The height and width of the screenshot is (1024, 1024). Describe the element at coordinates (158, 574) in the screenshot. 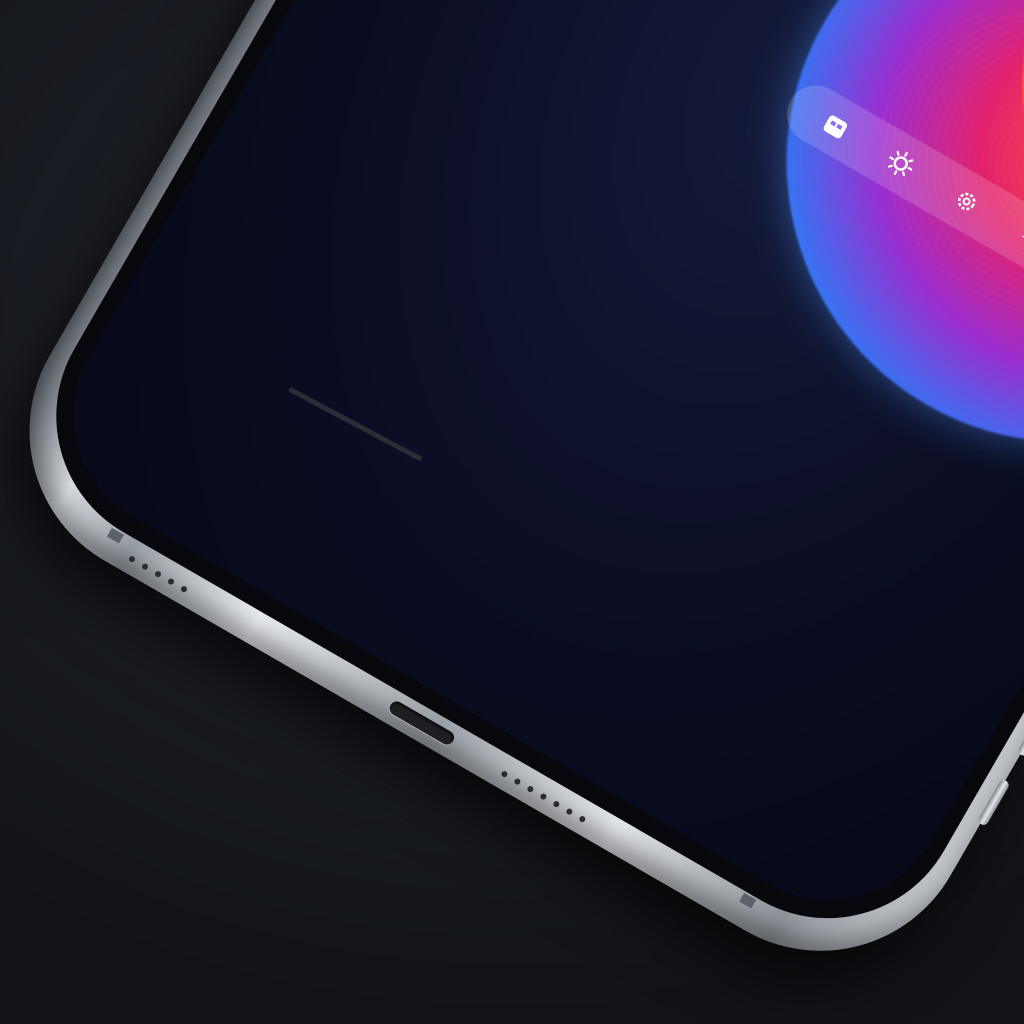

I see `speaker-grille-left` at that location.